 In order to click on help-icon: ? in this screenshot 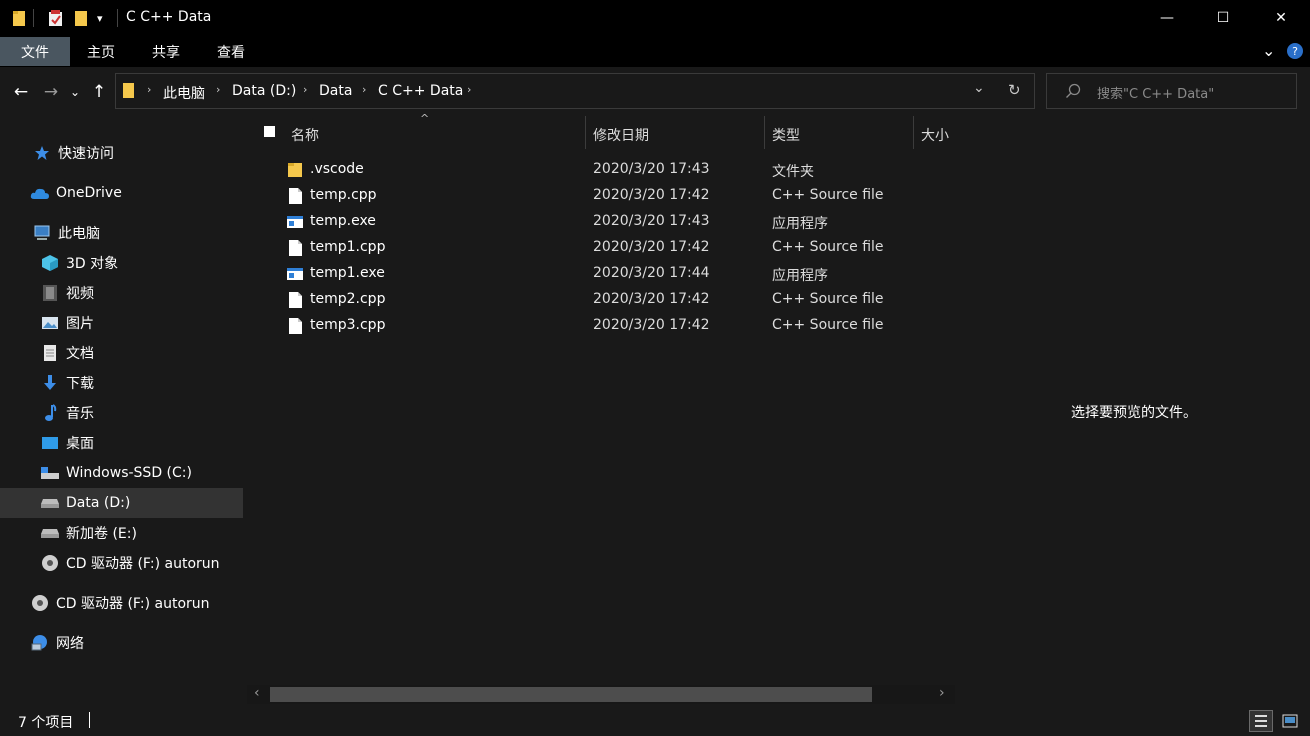, I will do `click(1295, 51)`.